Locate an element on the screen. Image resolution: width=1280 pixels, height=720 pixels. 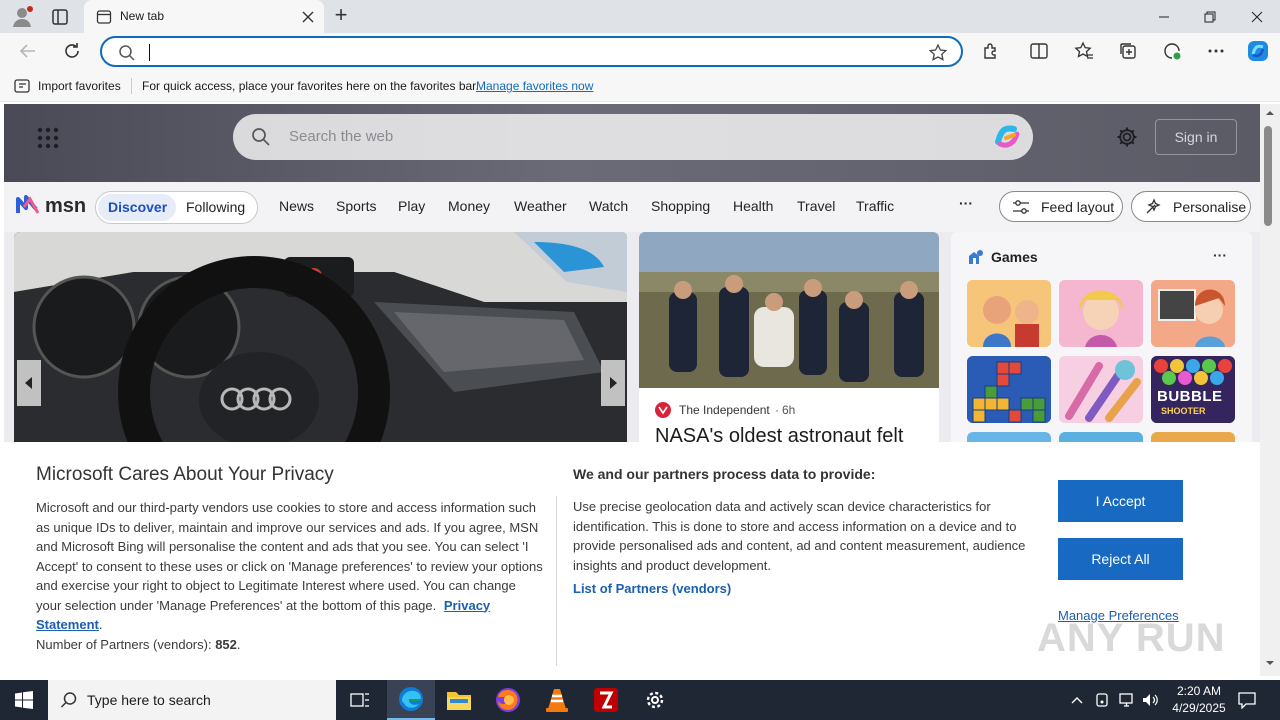
import-favorites-button: Import favorites is located at coordinates (79, 86).